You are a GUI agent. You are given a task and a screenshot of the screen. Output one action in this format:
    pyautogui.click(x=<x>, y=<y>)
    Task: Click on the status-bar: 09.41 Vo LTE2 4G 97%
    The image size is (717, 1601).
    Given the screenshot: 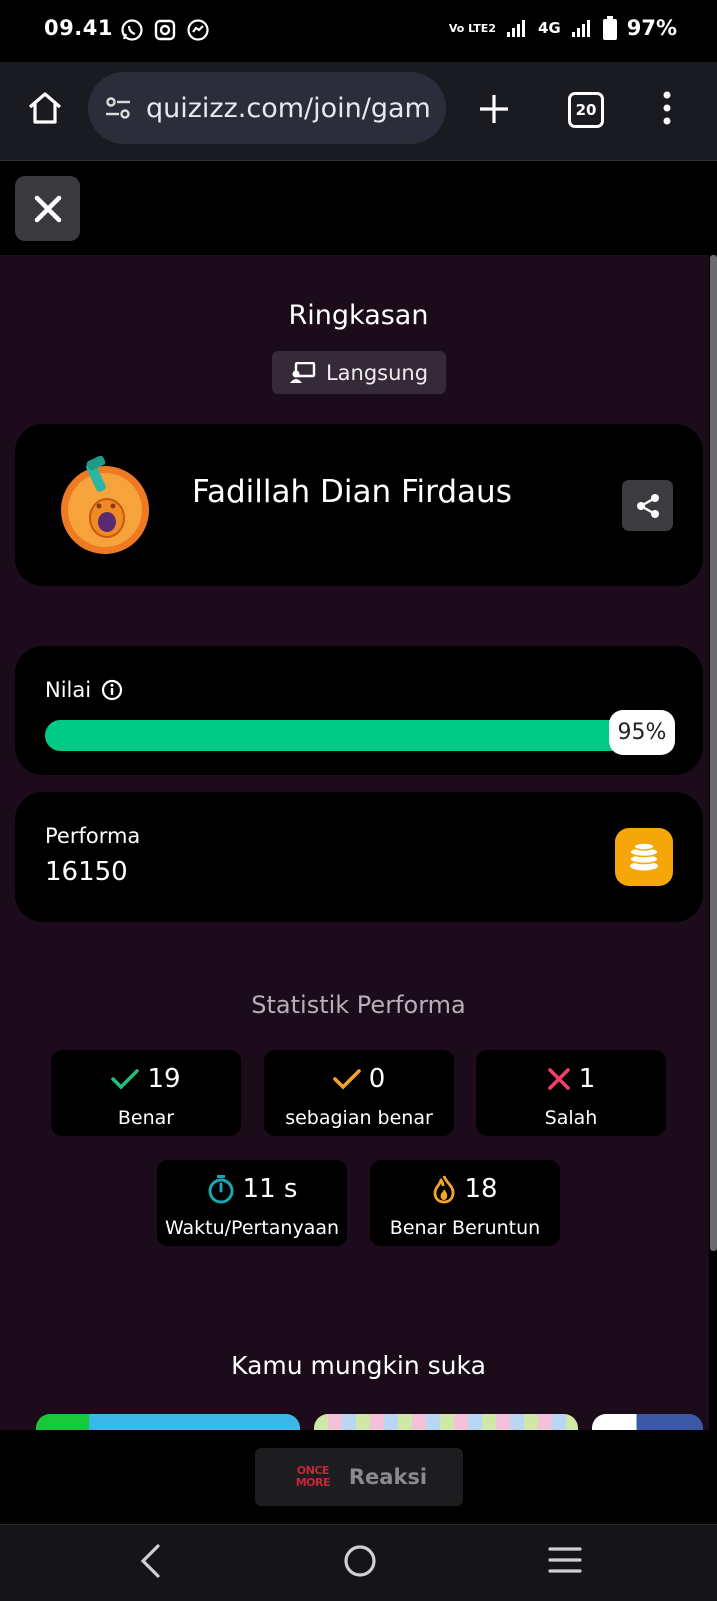 What is the action you would take?
    pyautogui.click(x=358, y=31)
    